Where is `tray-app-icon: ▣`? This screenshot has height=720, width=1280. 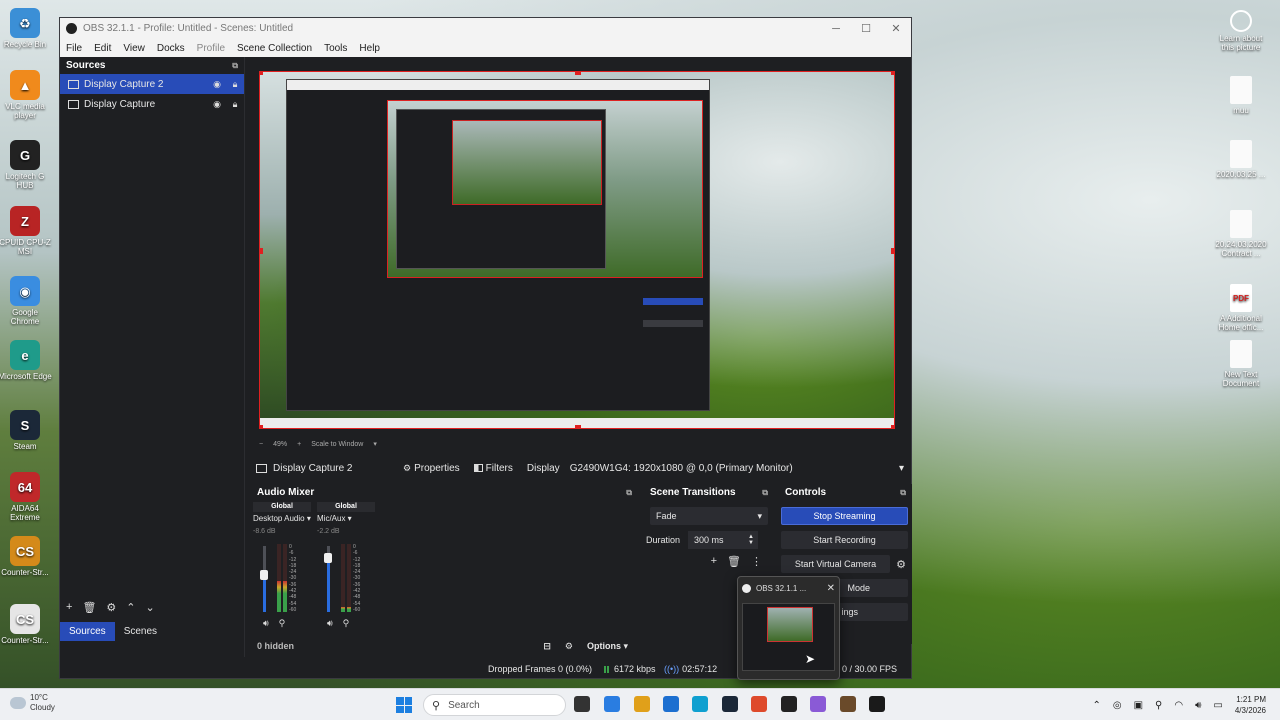 tray-app-icon: ▣ is located at coordinates (1138, 705).